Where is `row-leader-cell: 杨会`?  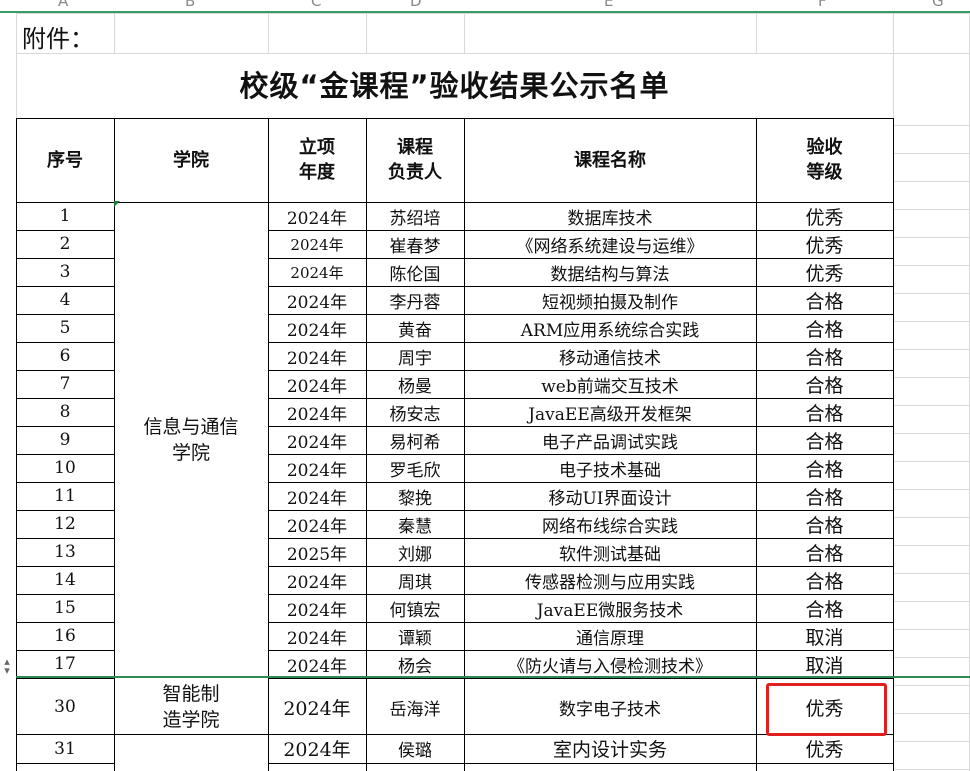 row-leader-cell: 杨会 is located at coordinates (415, 664).